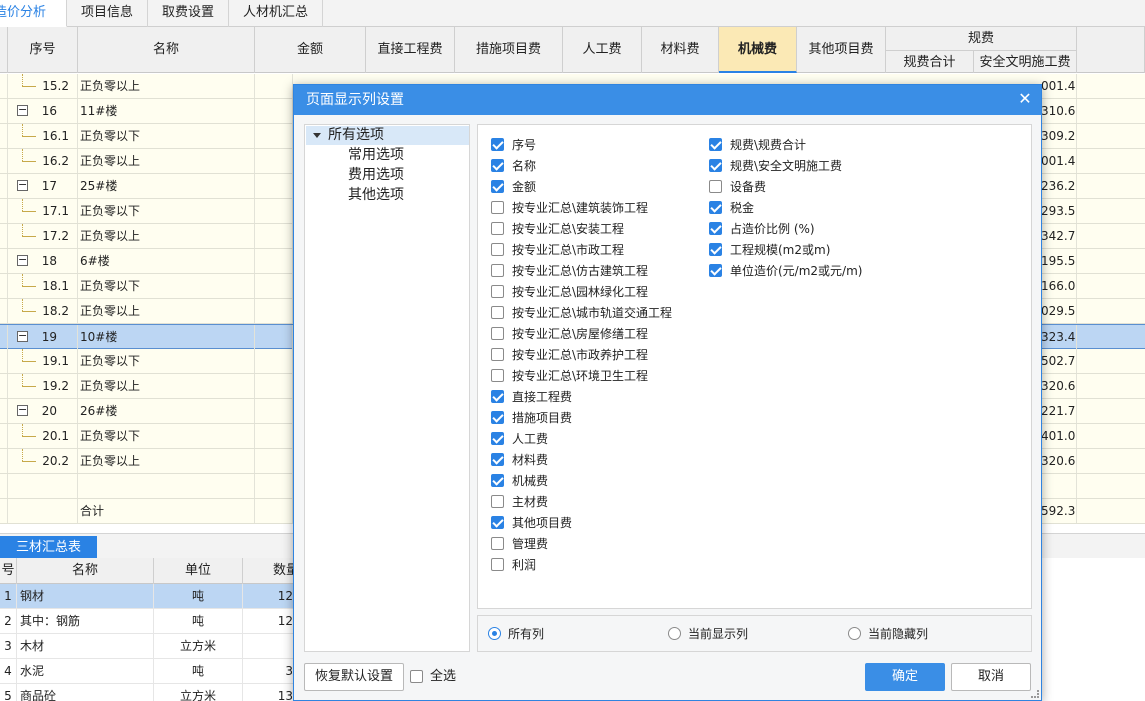  Describe the element at coordinates (531, 523) in the screenshot. I see `column-checkbox: 其他项目费` at that location.